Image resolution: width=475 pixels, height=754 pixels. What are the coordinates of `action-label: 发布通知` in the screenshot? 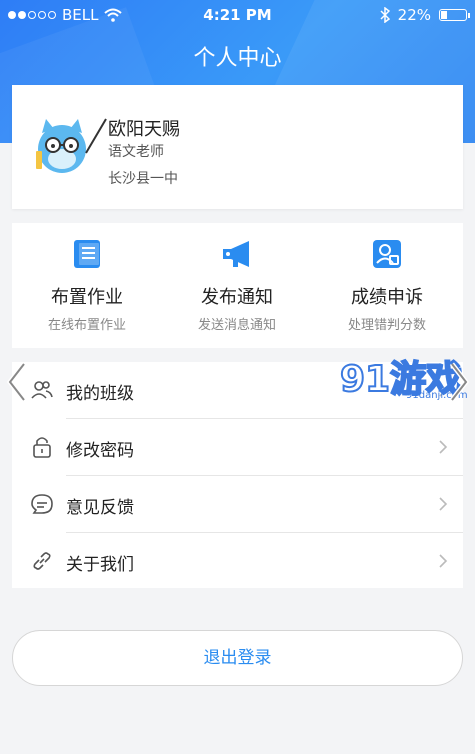 It's located at (237, 297).